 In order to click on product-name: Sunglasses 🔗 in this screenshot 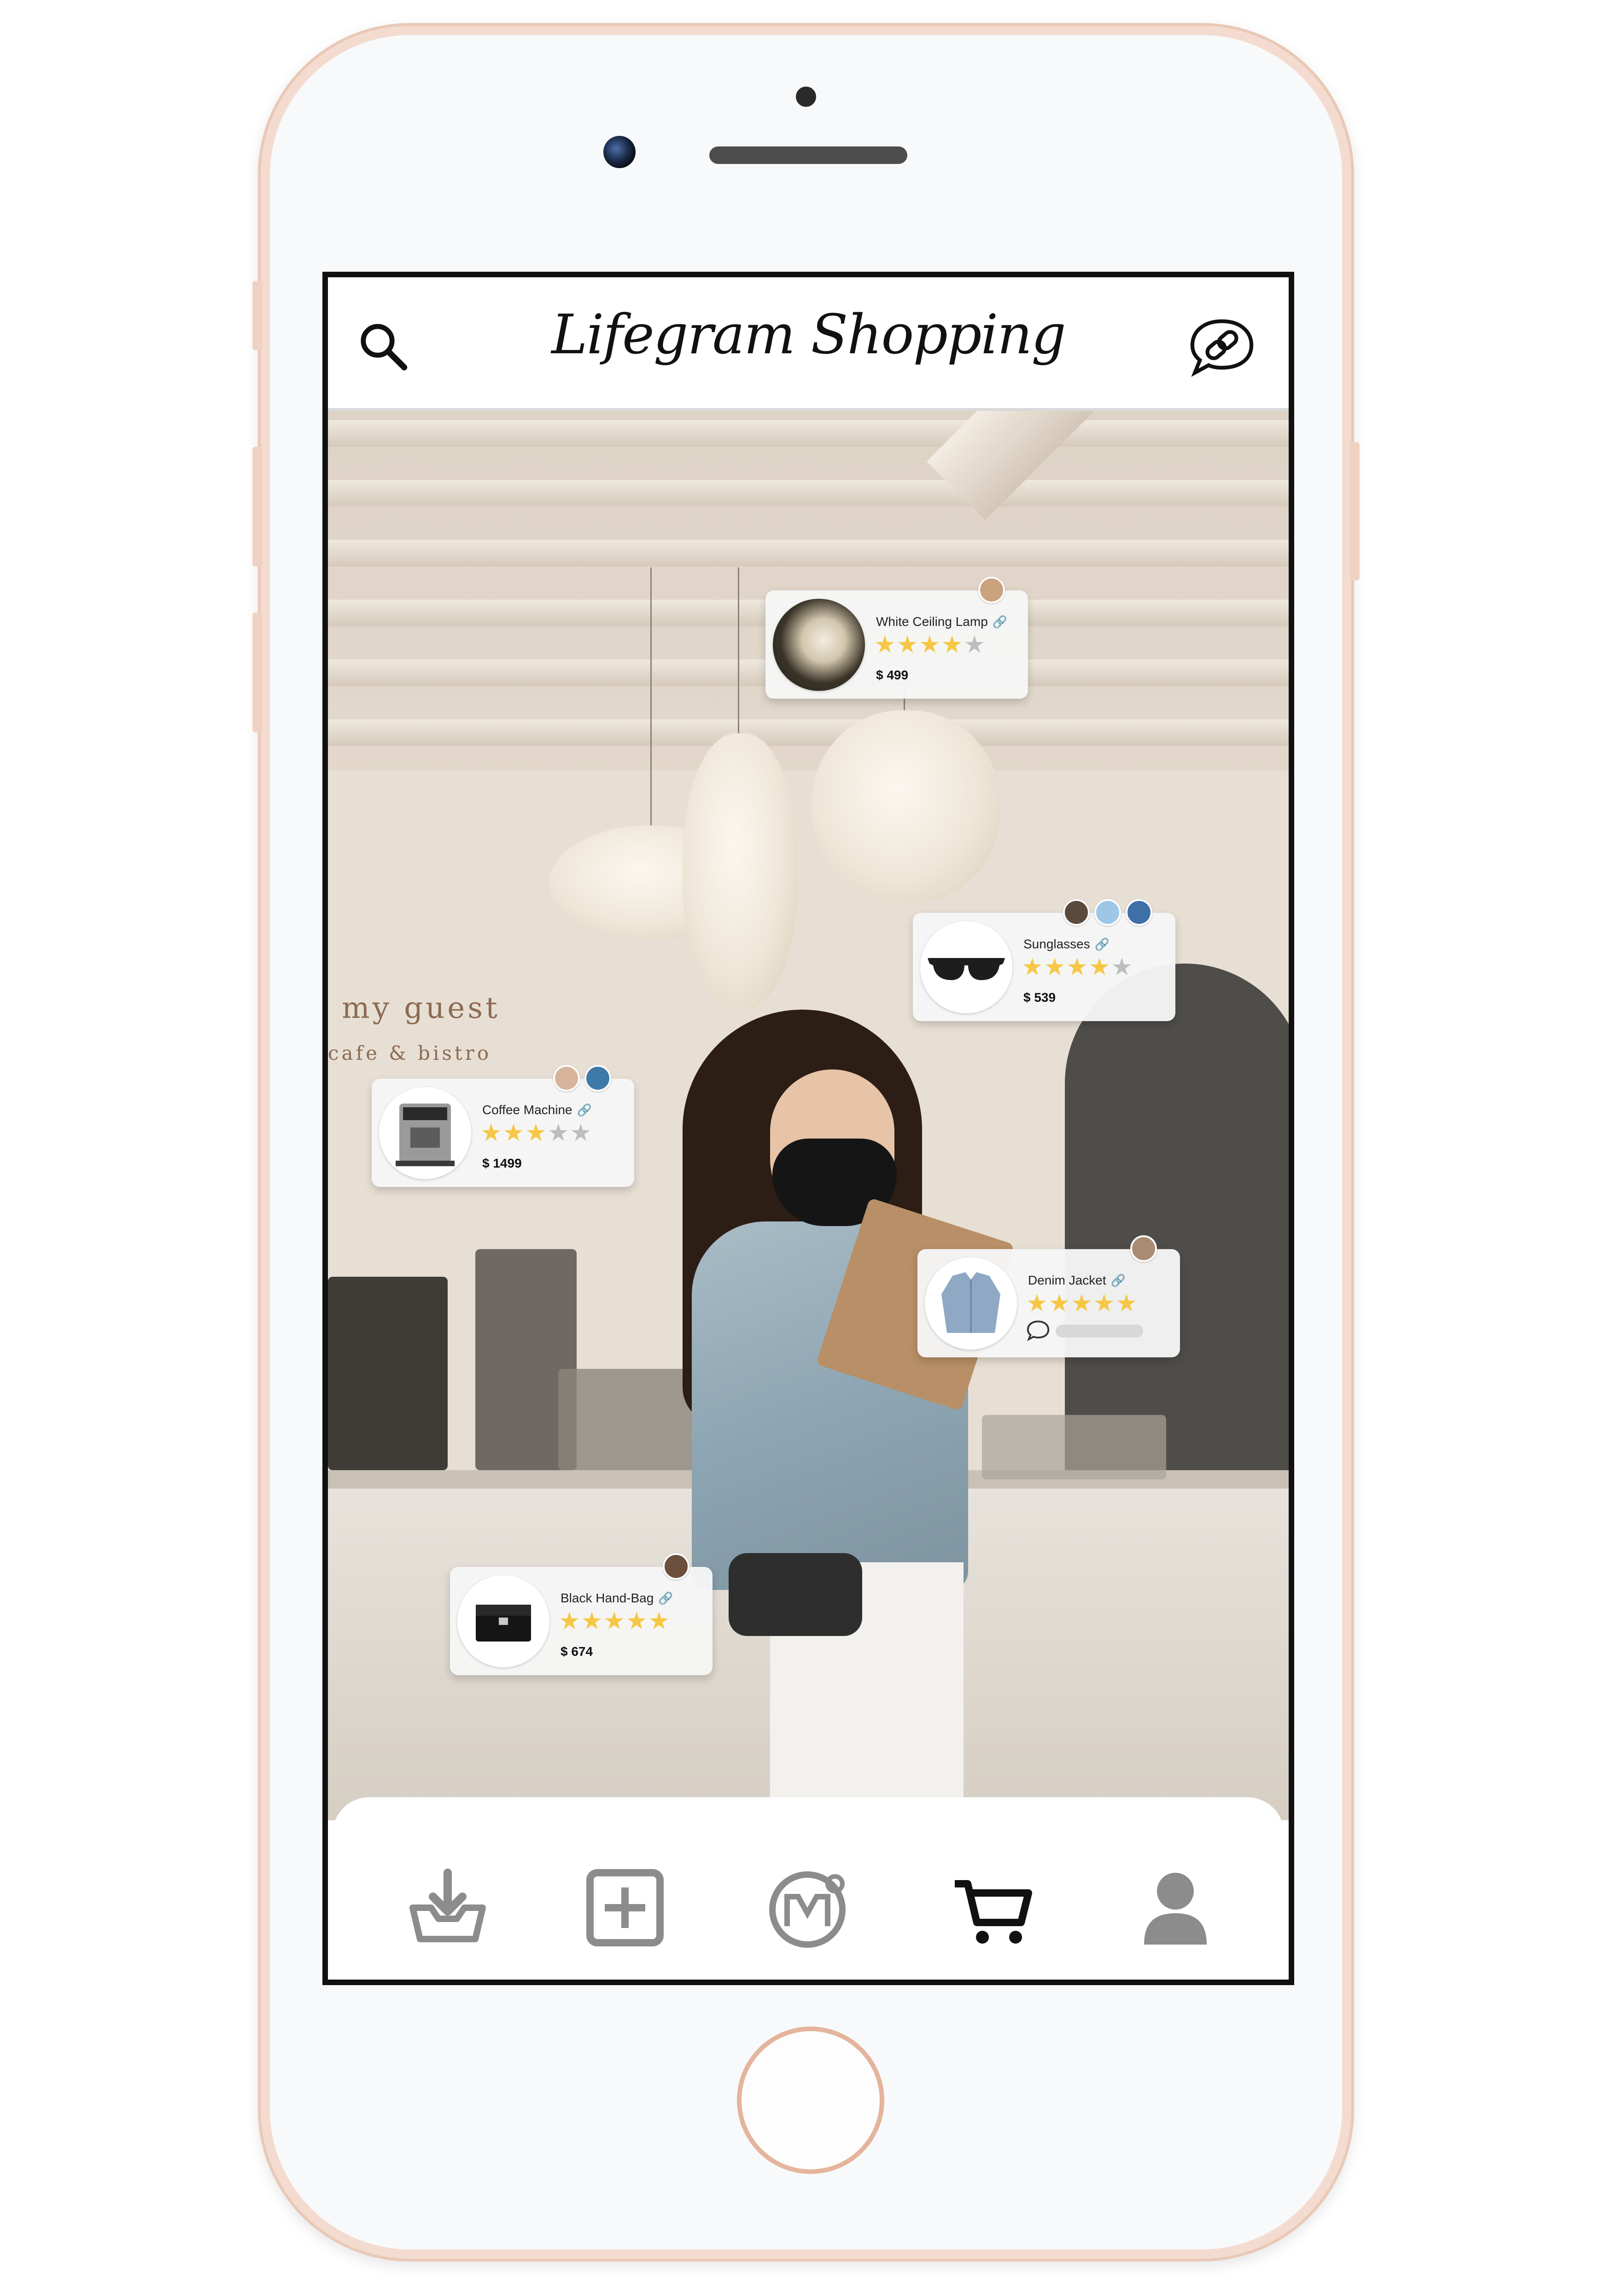, I will do `click(1066, 944)`.